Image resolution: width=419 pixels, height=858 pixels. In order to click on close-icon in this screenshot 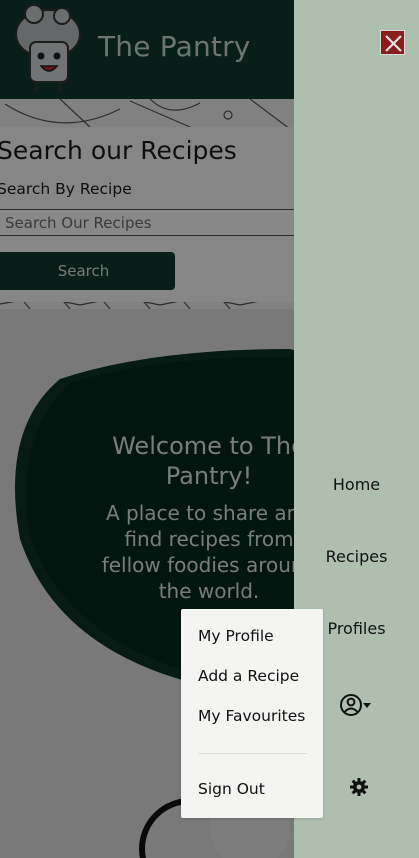, I will do `click(393, 43)`.